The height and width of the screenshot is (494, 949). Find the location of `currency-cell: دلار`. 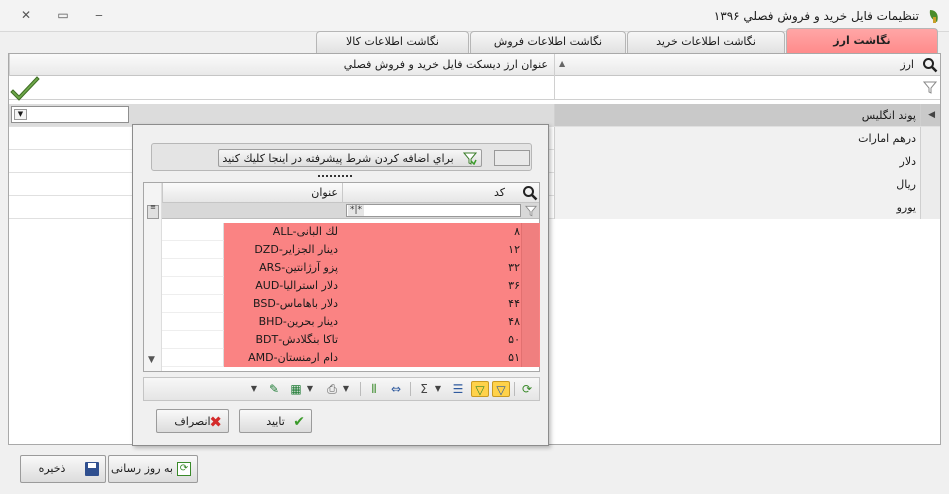

currency-cell: دلار is located at coordinates (737, 161).